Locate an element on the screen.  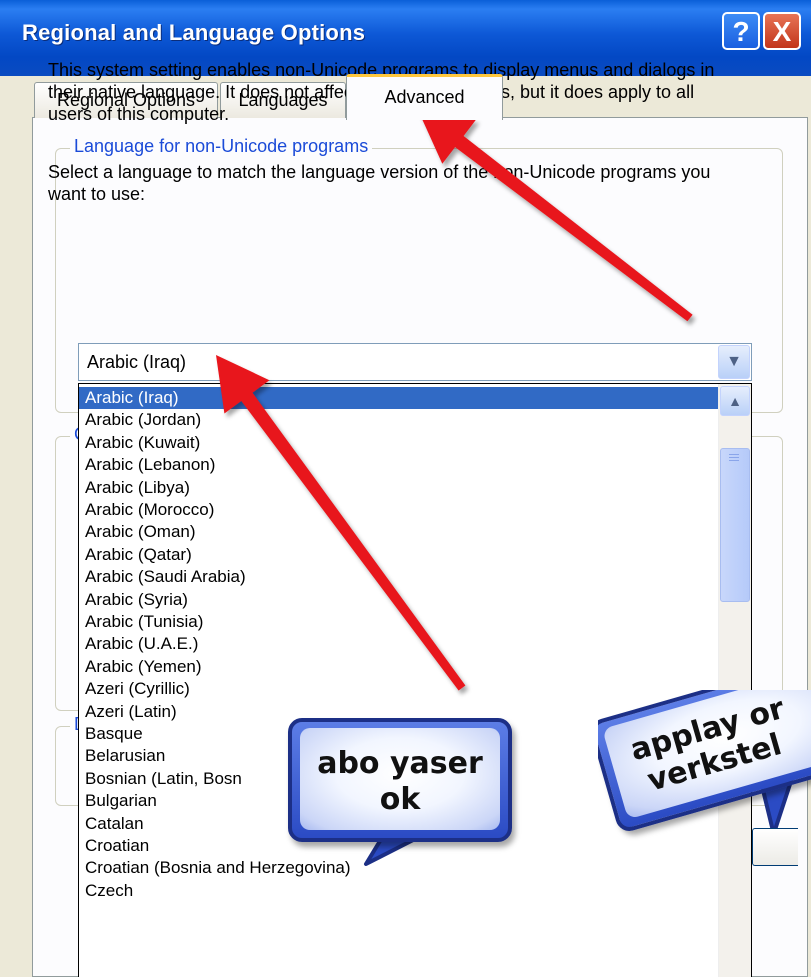
close-button: X is located at coordinates (782, 31).